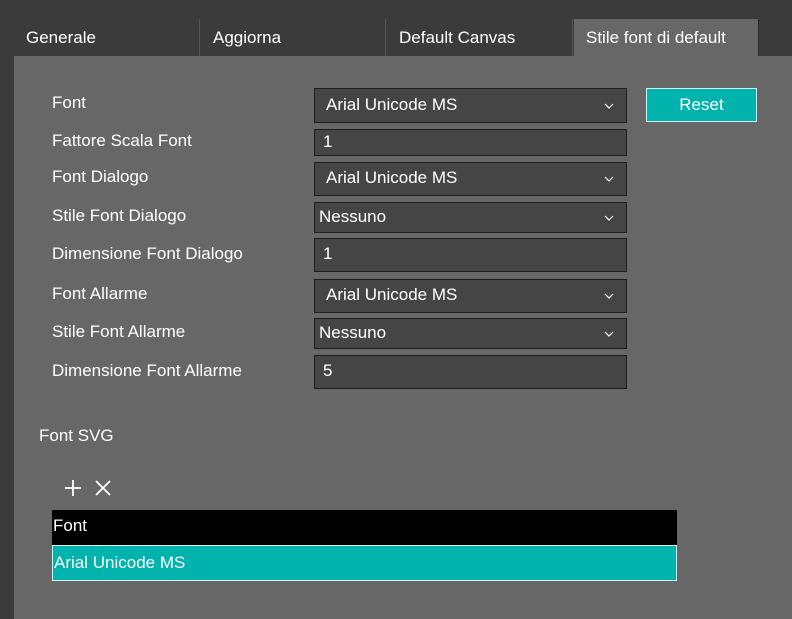 The image size is (792, 619). What do you see at coordinates (103, 488) in the screenshot?
I see `close-icon` at bounding box center [103, 488].